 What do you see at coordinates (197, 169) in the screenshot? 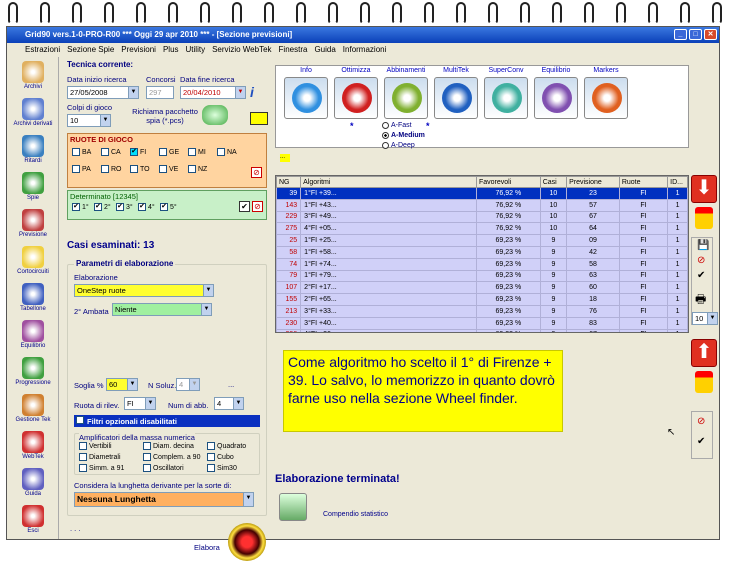
I see `ruota-checkbox: NZ` at bounding box center [197, 169].